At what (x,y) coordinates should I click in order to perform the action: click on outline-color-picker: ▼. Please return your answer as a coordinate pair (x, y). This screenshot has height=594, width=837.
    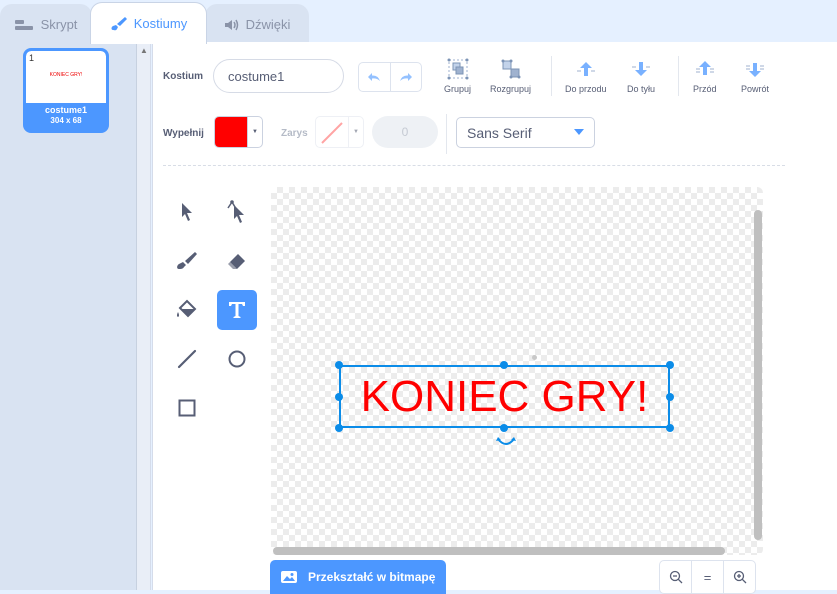
    Looking at the image, I should click on (339, 132).